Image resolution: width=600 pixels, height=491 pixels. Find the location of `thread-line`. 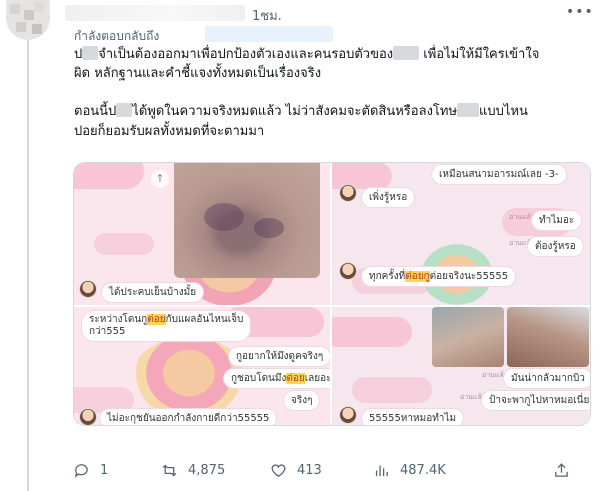

thread-line is located at coordinates (28, 265).